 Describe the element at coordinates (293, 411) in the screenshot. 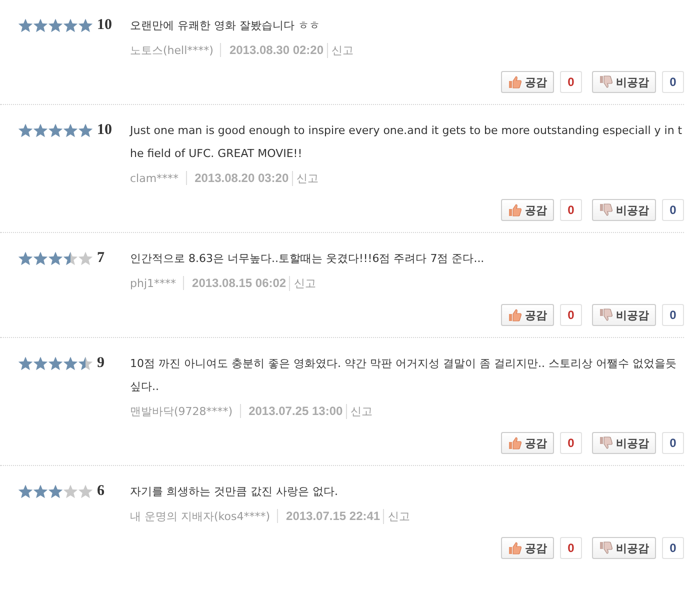

I see `review-date: 2013.07.25 13:00` at that location.